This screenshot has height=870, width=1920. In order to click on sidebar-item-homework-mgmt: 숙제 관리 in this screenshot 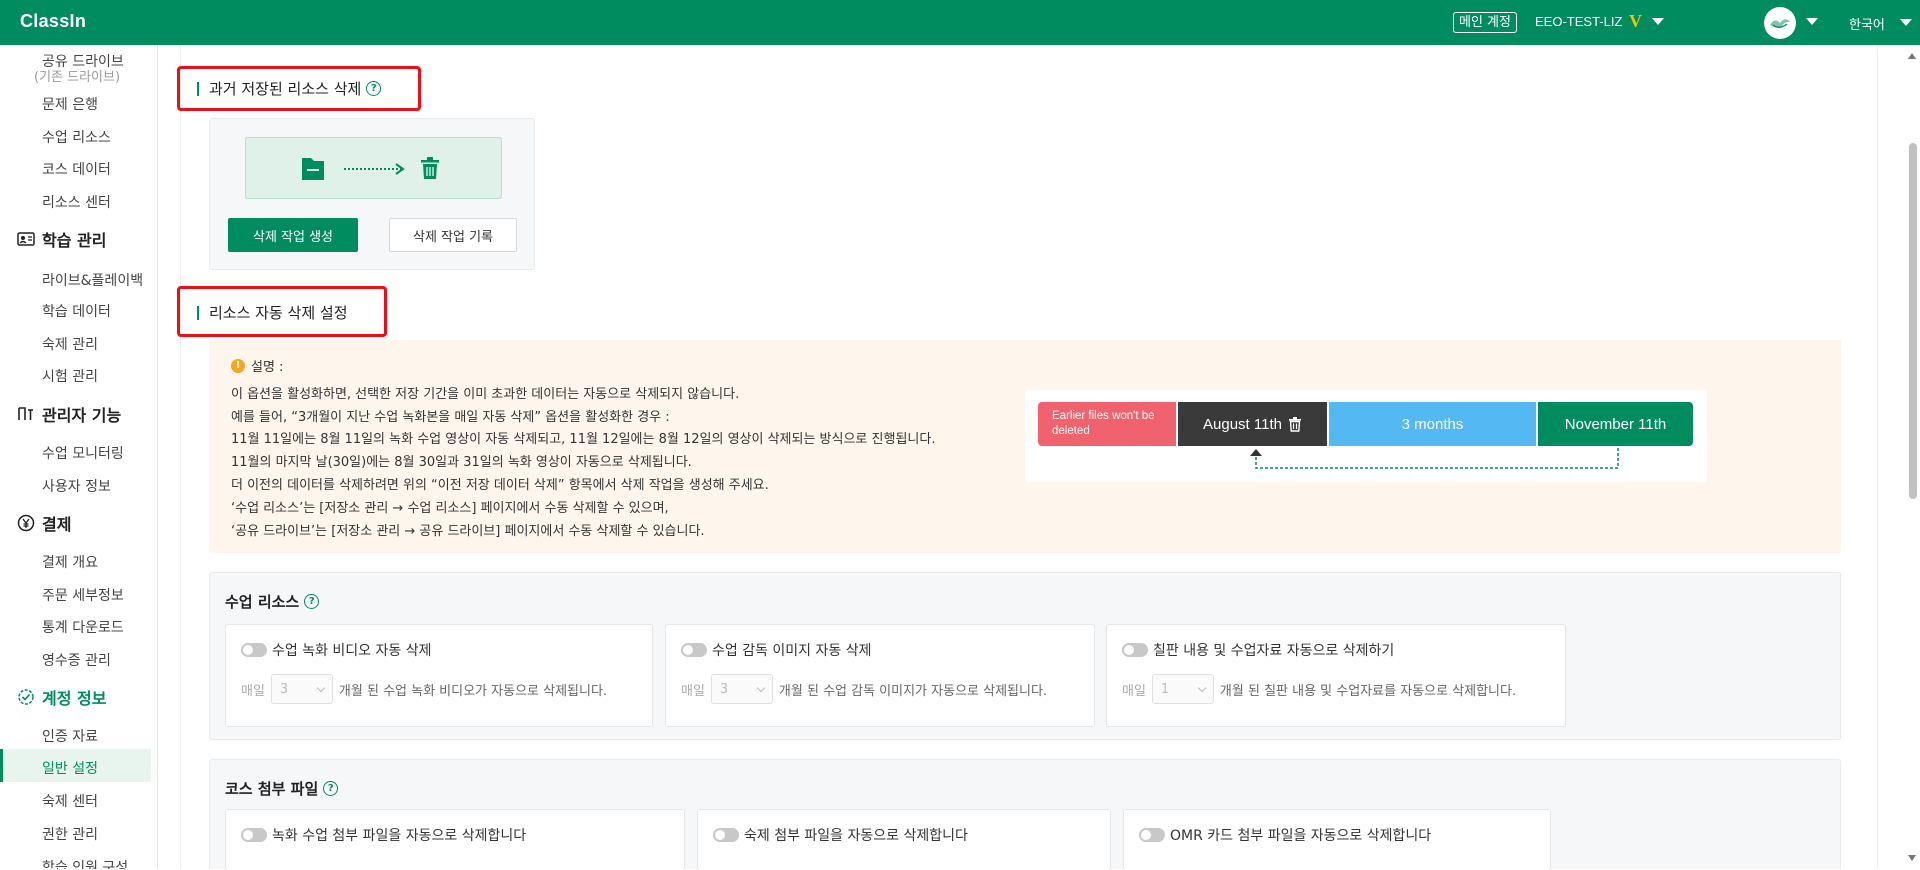, I will do `click(70, 344)`.